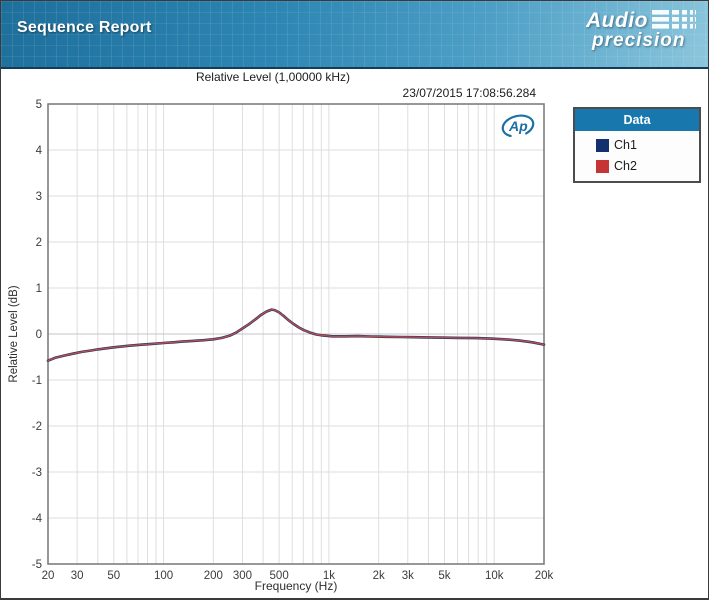 The image size is (709, 600). Describe the element at coordinates (39, 105) in the screenshot. I see `y-tick-label: 5` at that location.